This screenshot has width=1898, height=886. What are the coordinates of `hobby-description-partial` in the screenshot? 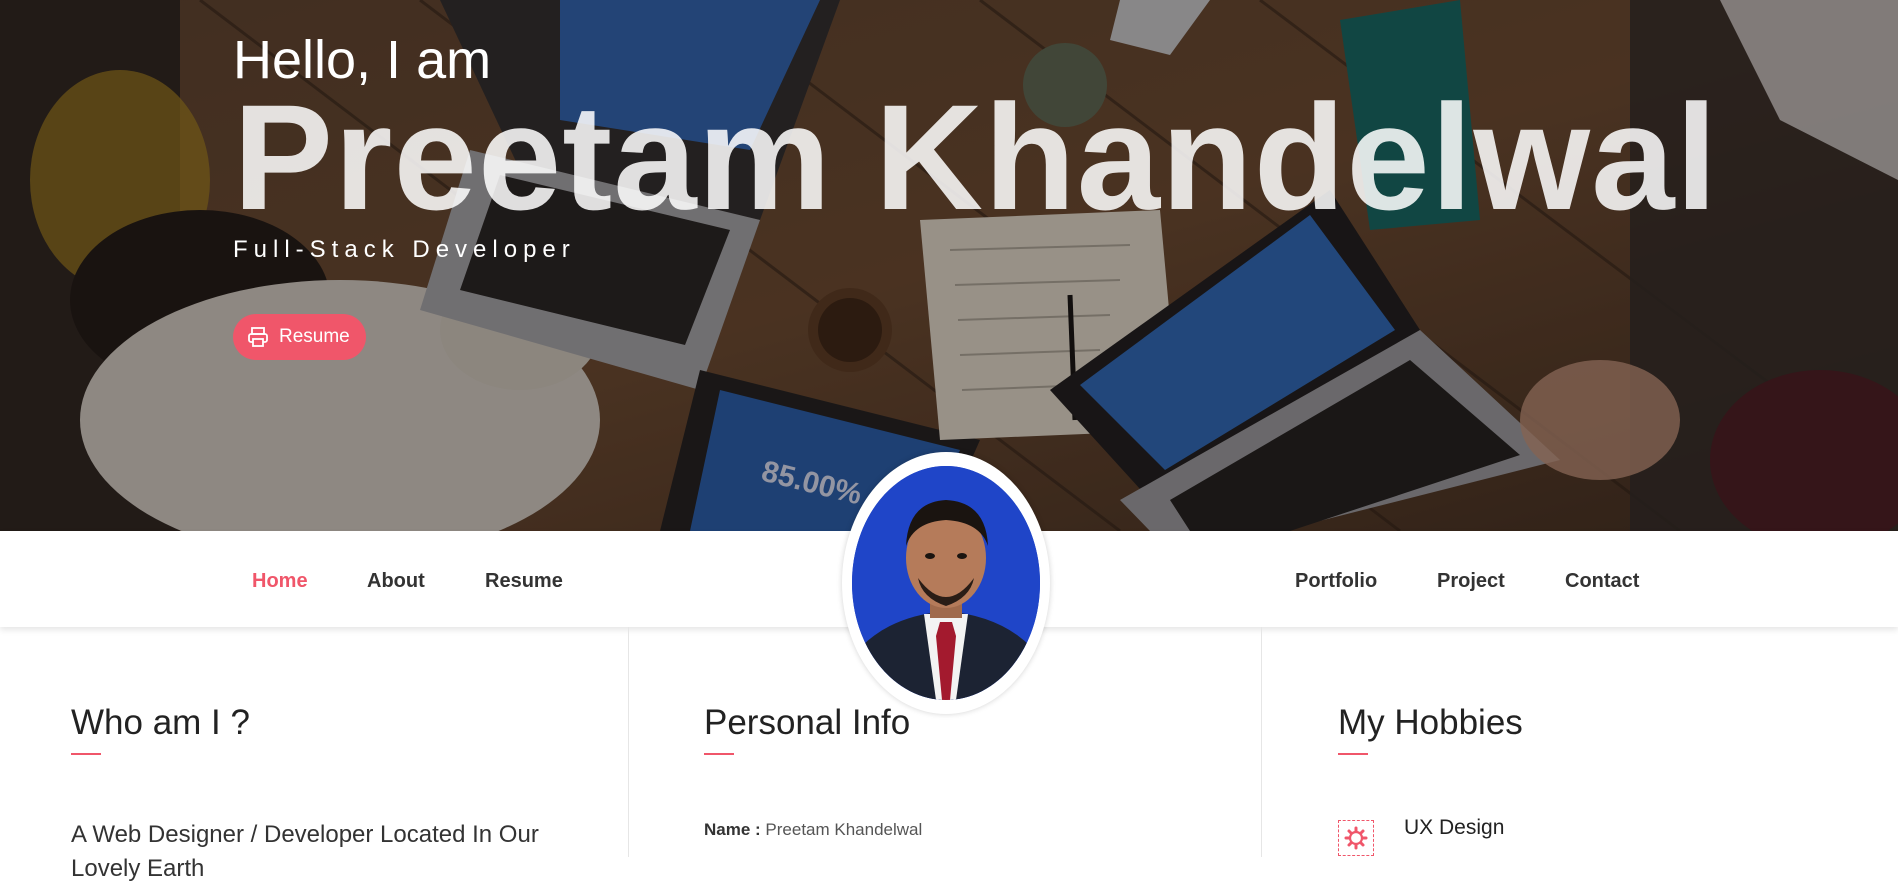 It's located at (1614, 853).